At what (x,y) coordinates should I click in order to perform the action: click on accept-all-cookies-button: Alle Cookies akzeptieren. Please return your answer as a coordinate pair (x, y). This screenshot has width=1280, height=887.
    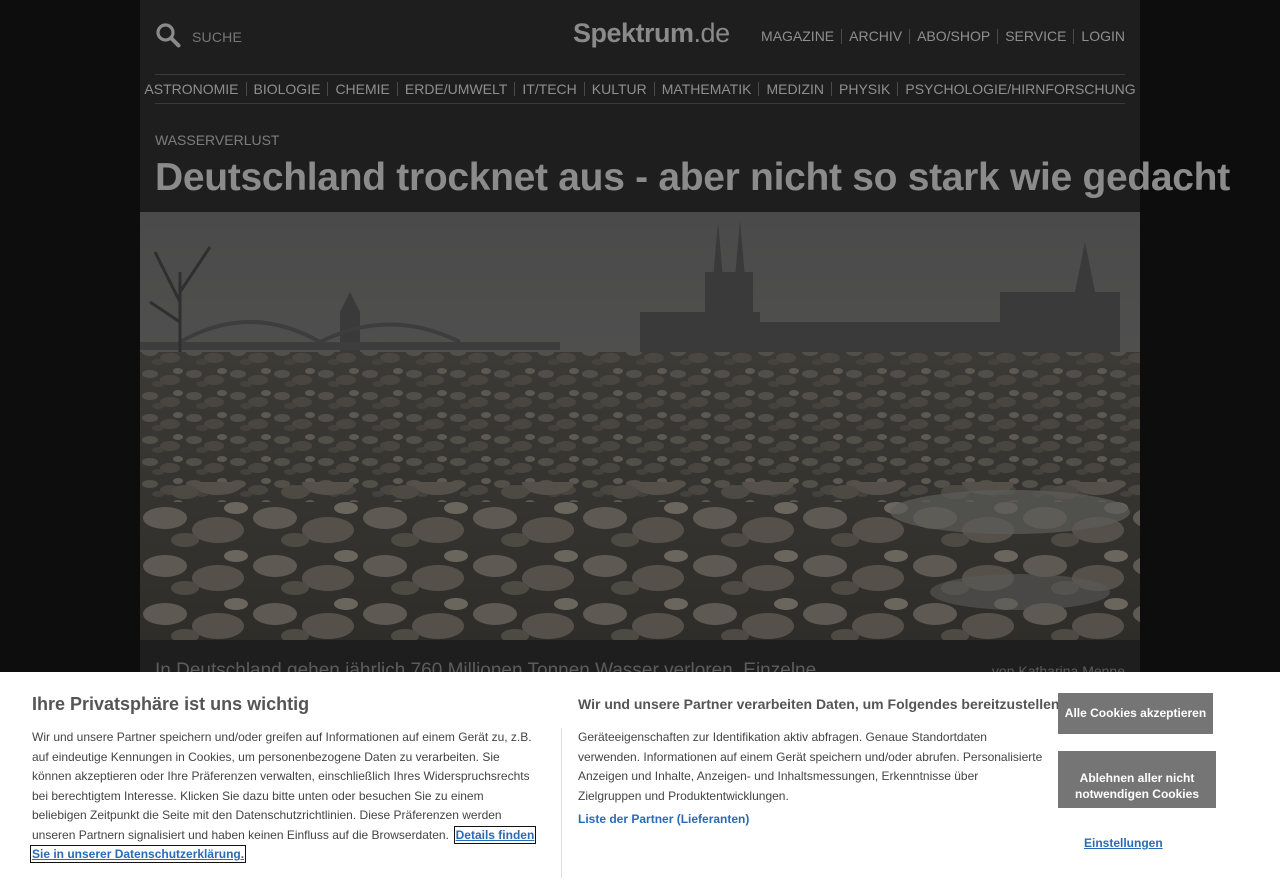
    Looking at the image, I should click on (1135, 713).